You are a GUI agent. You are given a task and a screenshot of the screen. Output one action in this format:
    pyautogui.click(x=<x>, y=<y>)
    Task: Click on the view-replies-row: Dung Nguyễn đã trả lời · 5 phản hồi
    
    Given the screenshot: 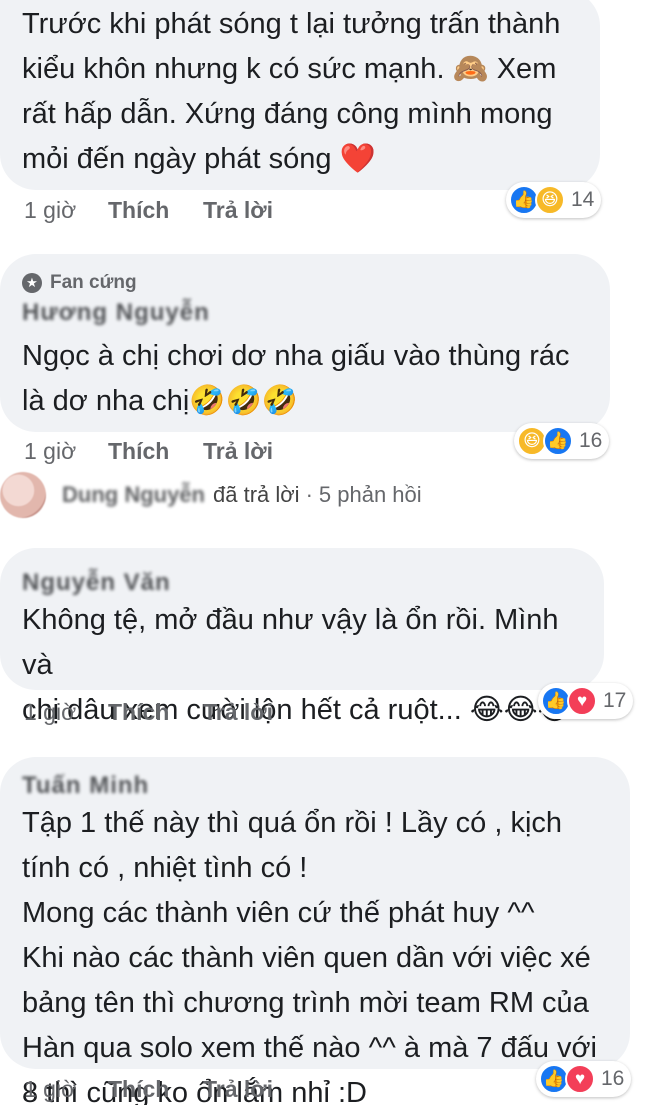 What is the action you would take?
    pyautogui.click(x=330, y=495)
    